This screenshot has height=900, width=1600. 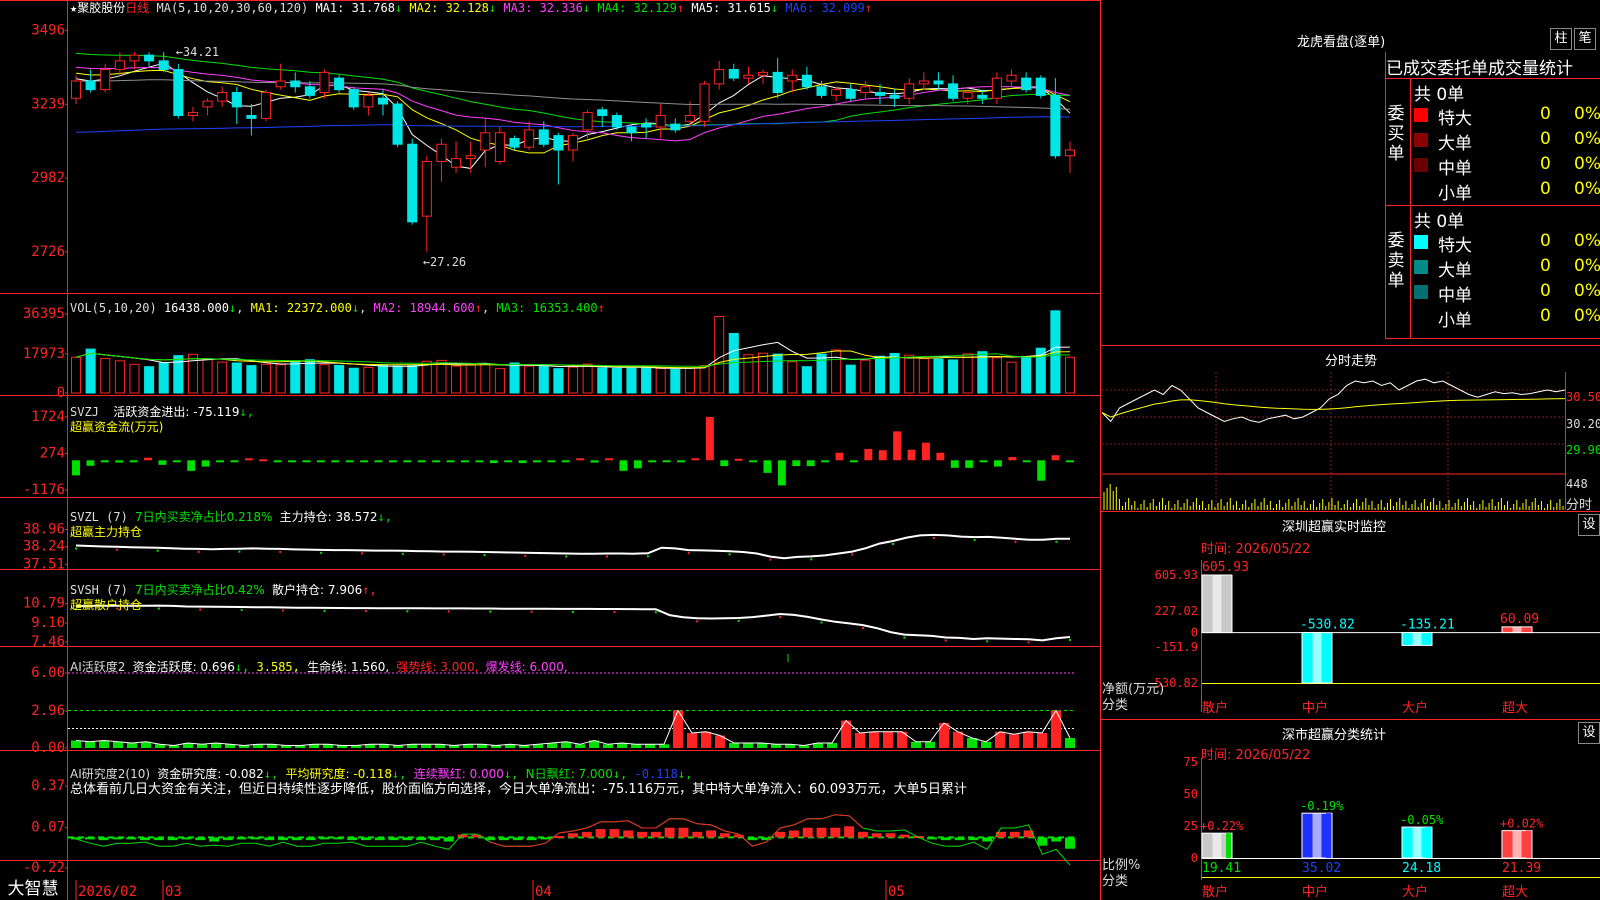 I want to click on tab-traded: 已成交, so click(x=1411, y=68).